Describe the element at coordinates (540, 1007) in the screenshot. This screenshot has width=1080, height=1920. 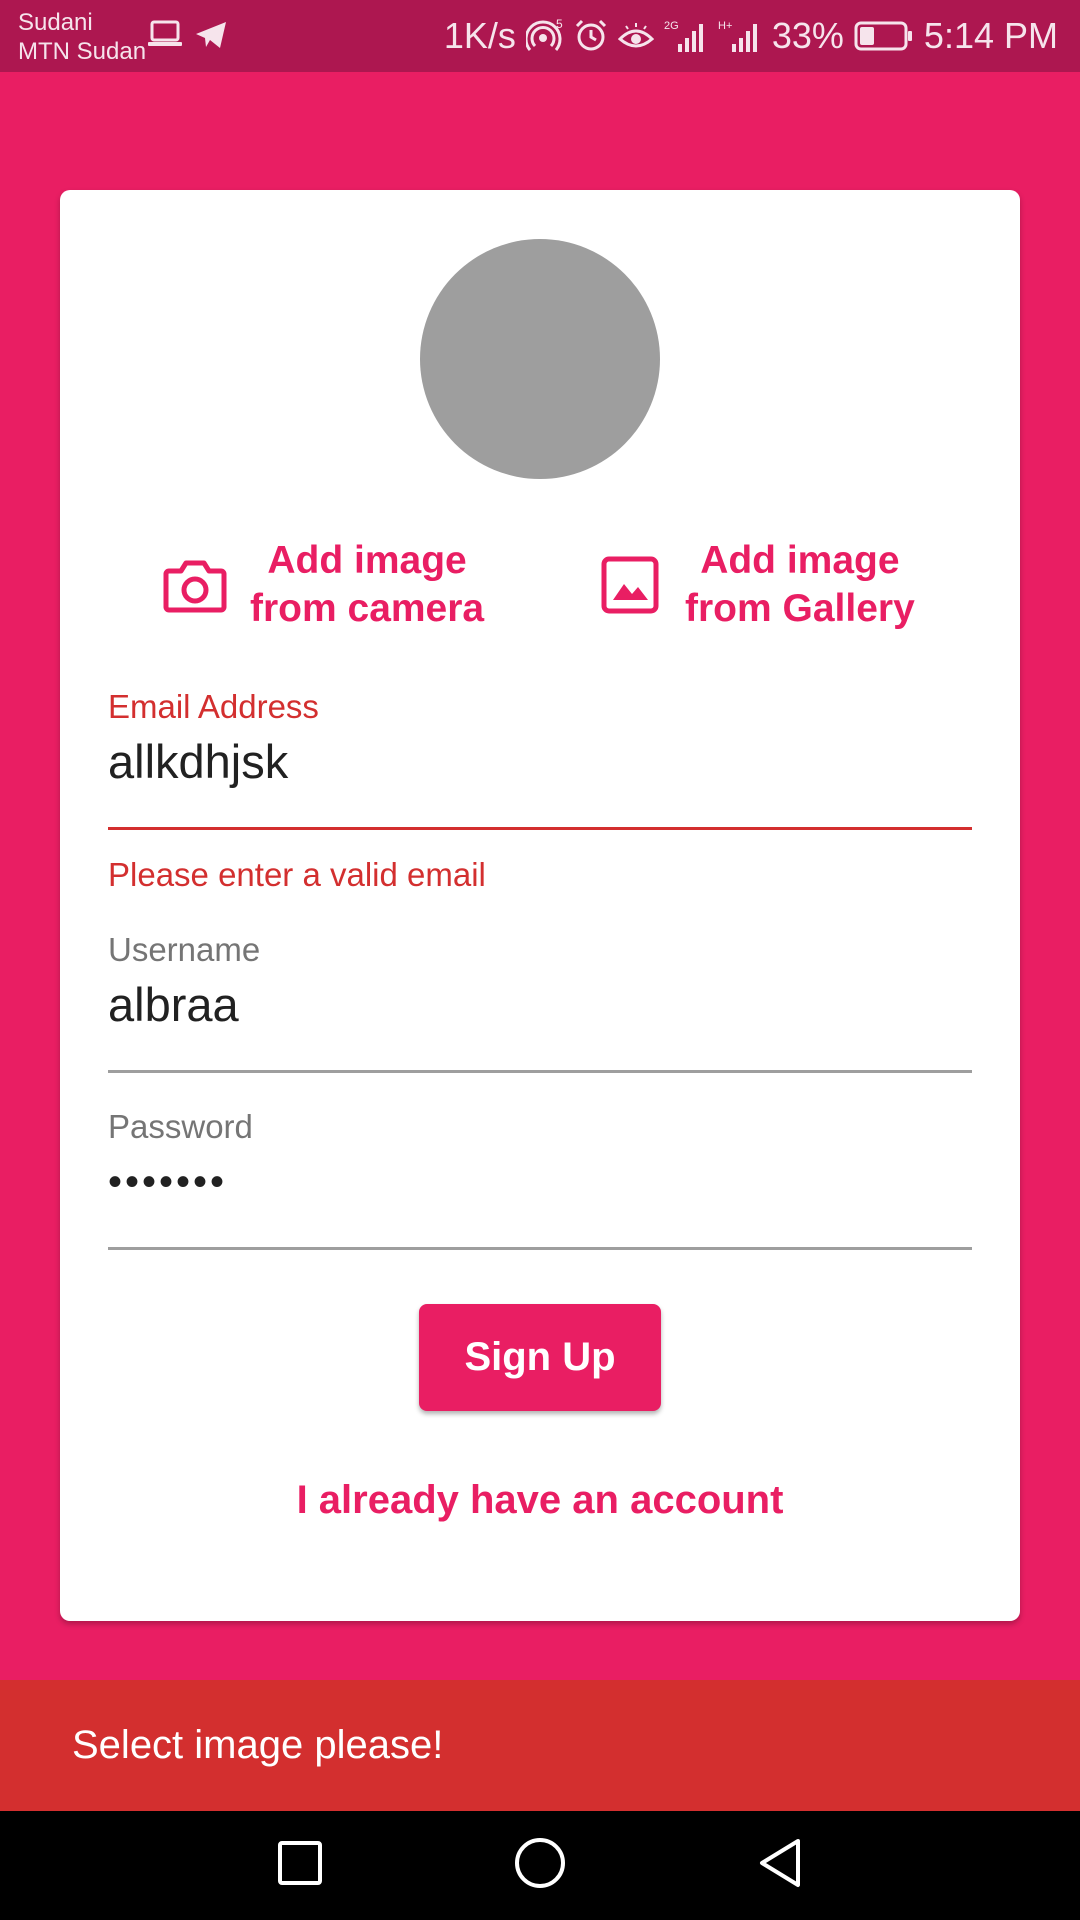
I see `username-input: albraa` at that location.